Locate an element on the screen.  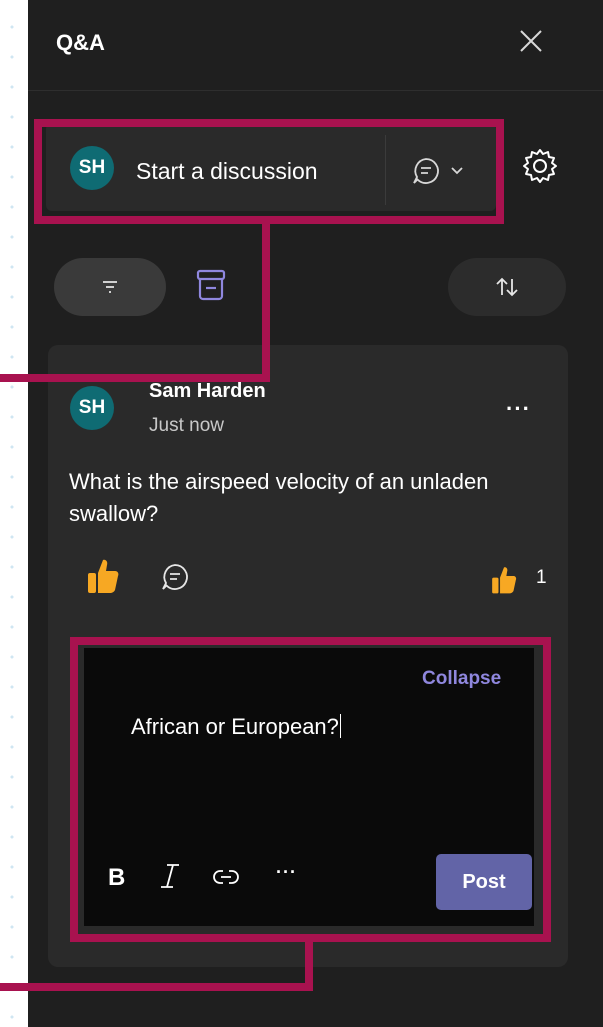
thumbs-up-icon is located at coordinates (103, 576).